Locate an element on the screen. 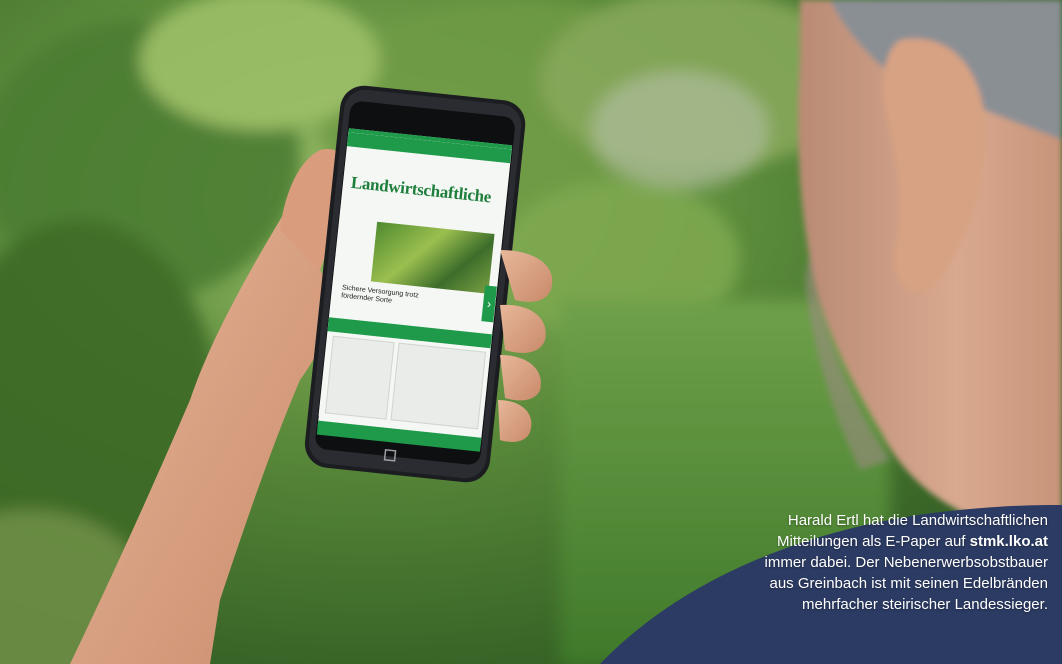 The image size is (1062, 664). caption-line: Harald Ertl hat die Landwirtschaftlichen is located at coordinates (917, 520).